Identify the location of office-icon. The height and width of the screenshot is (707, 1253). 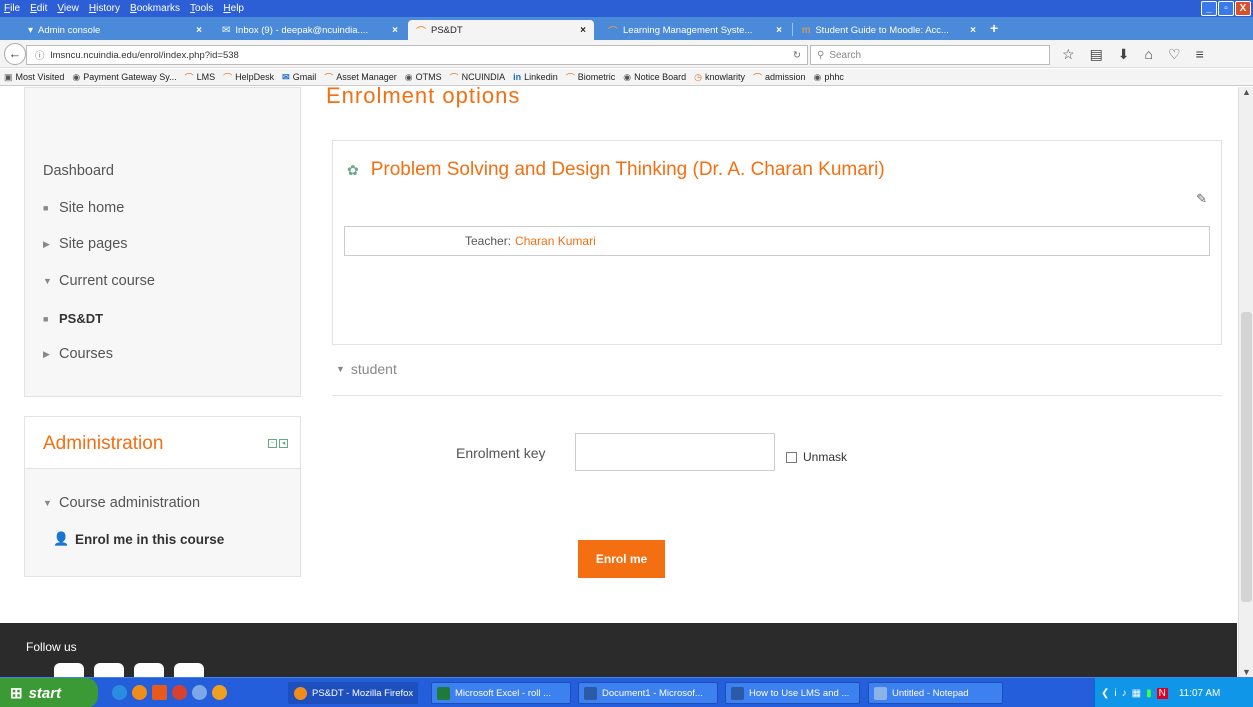
(159, 692).